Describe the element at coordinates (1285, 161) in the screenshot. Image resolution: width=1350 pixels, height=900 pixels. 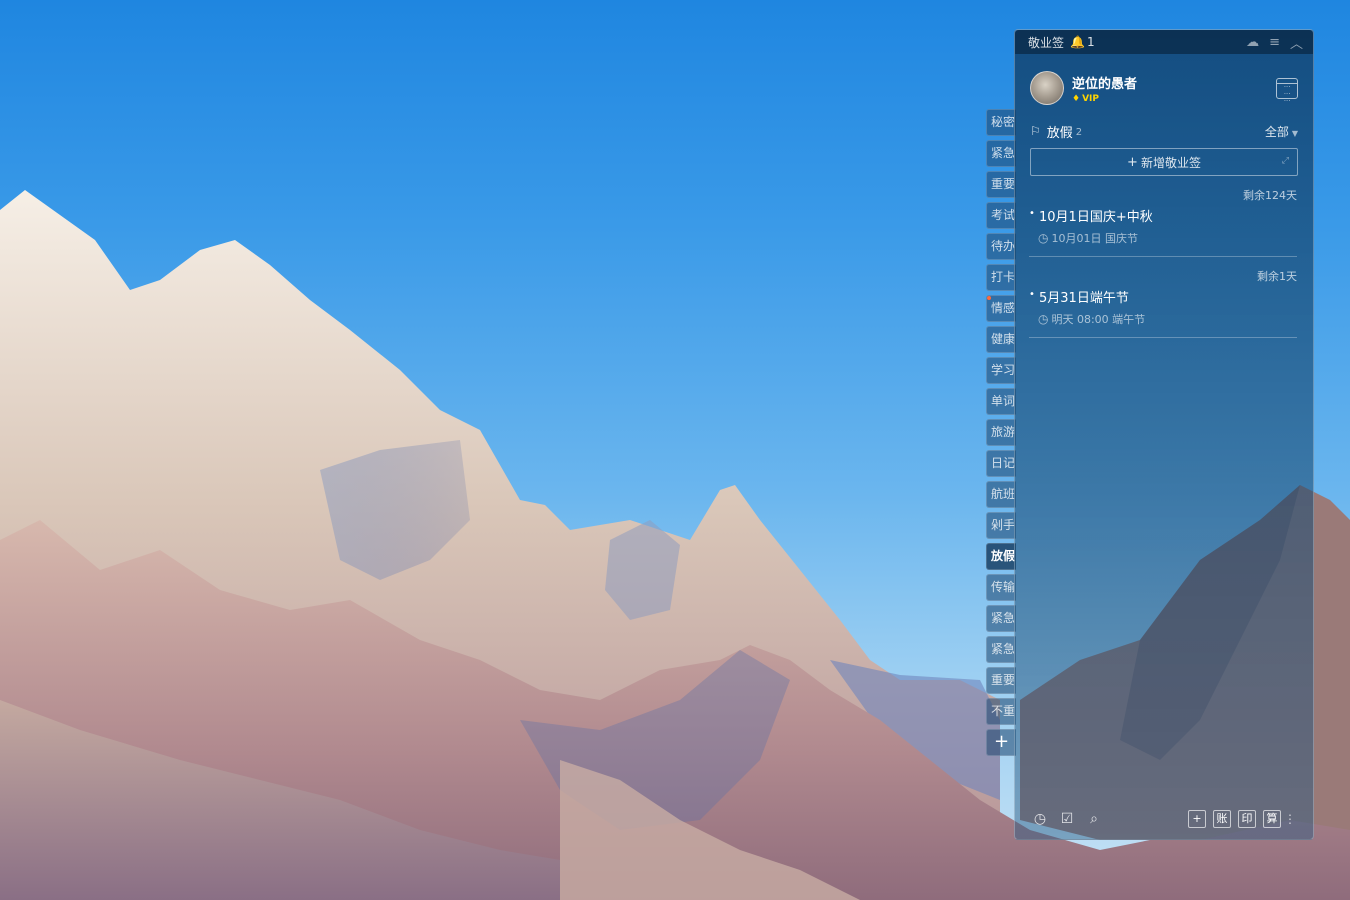
I see `expand-icon: ⤢` at that location.